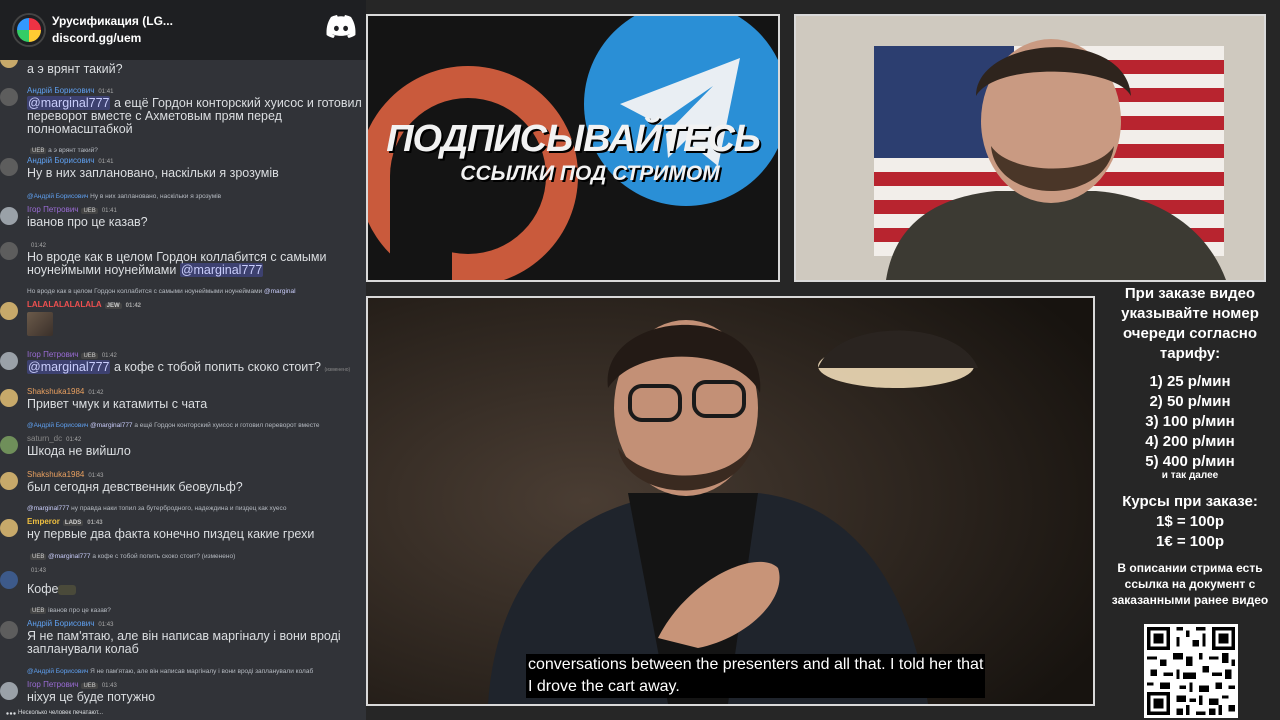  I want to click on webcam-scene, so click(1030, 148).